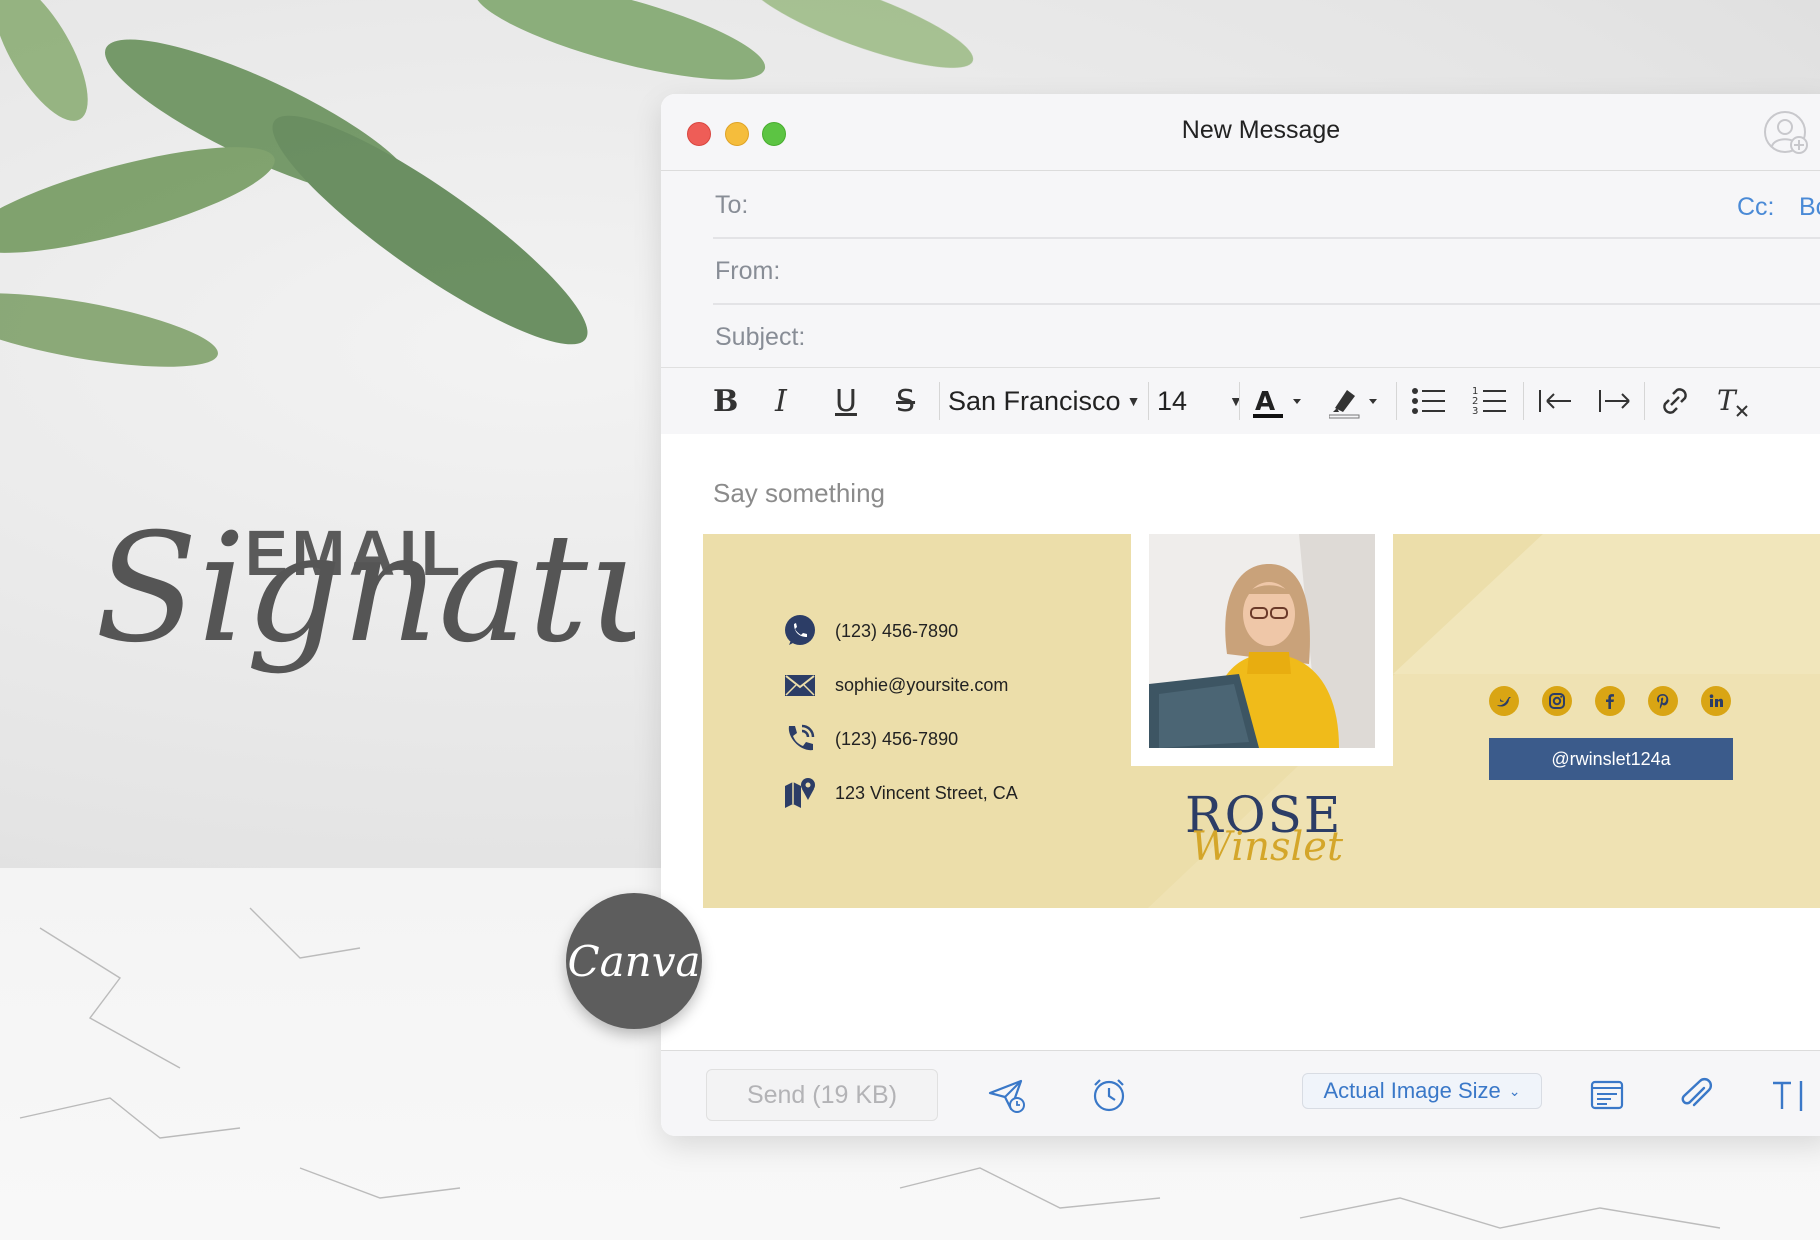 The height and width of the screenshot is (1240, 1820). What do you see at coordinates (1607, 1095) in the screenshot?
I see `format-panel-icon` at bounding box center [1607, 1095].